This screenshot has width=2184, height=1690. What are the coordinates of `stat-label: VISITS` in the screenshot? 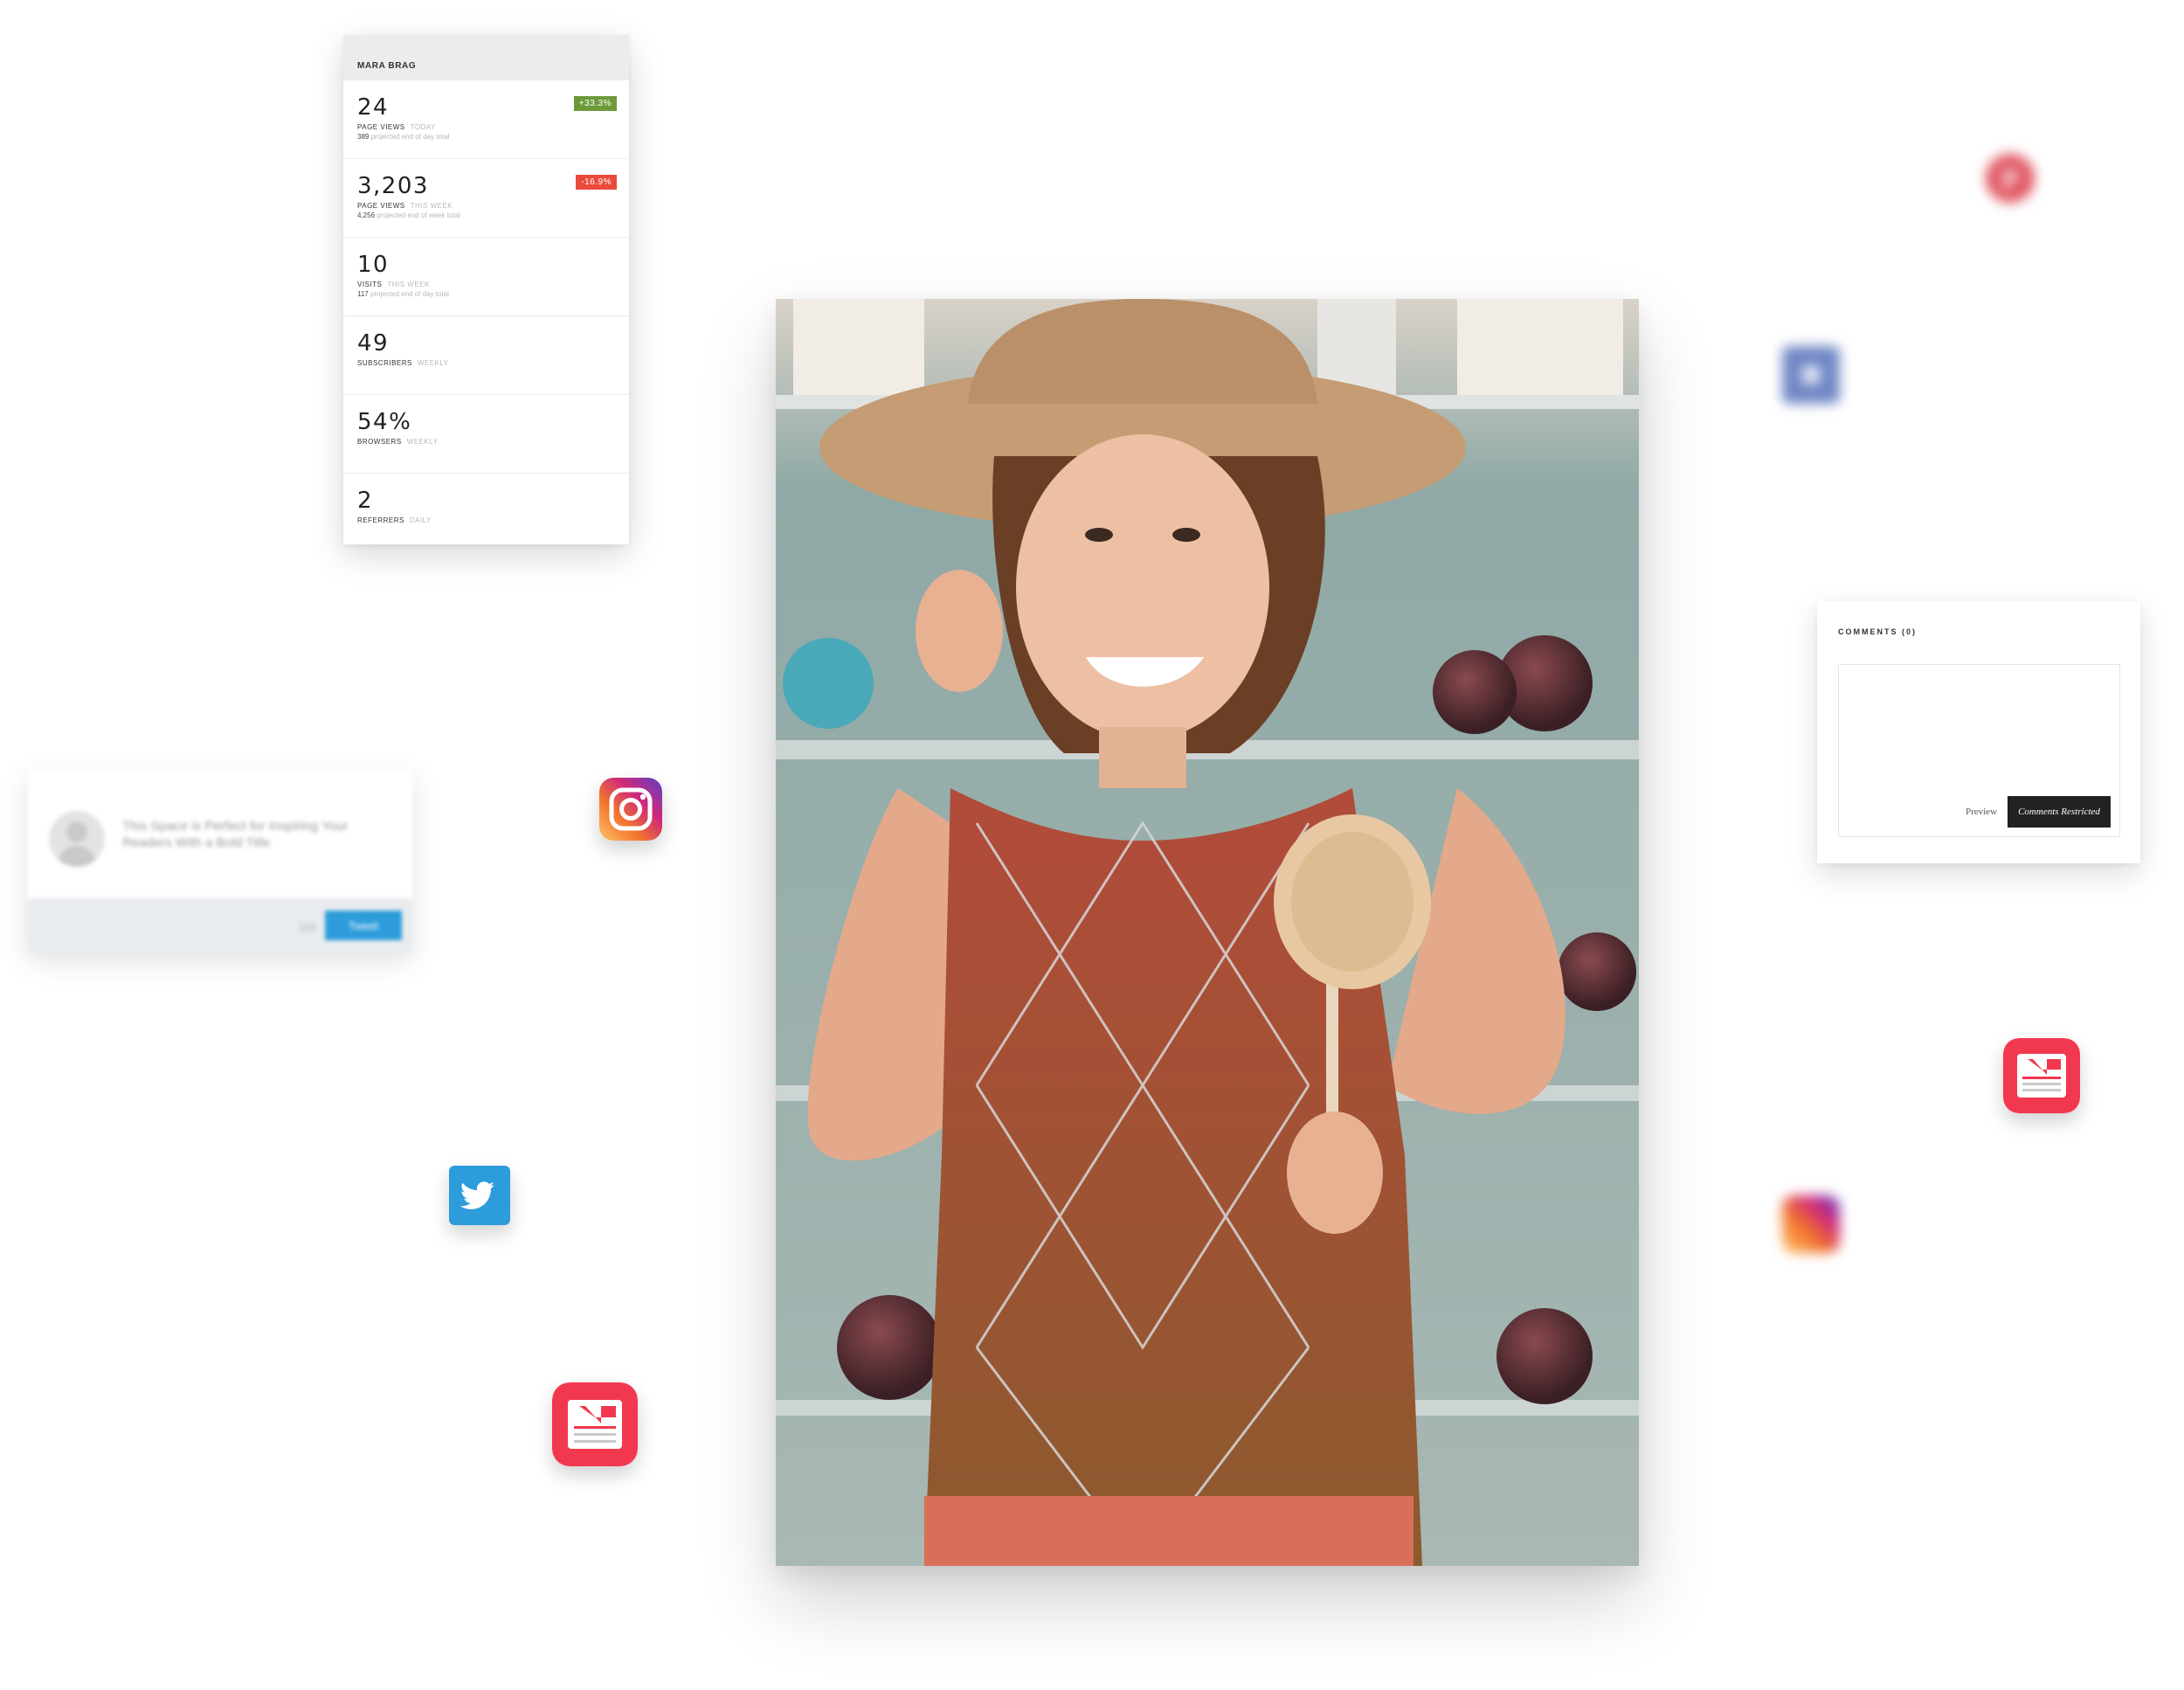 It's located at (370, 284).